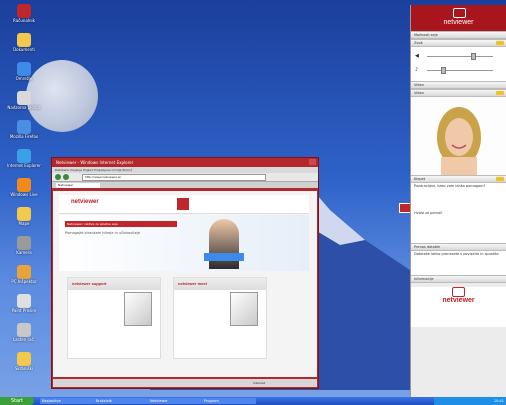 The height and width of the screenshot is (405, 506). I want to click on taskbar-item: Nastavitve, so click(67, 401).